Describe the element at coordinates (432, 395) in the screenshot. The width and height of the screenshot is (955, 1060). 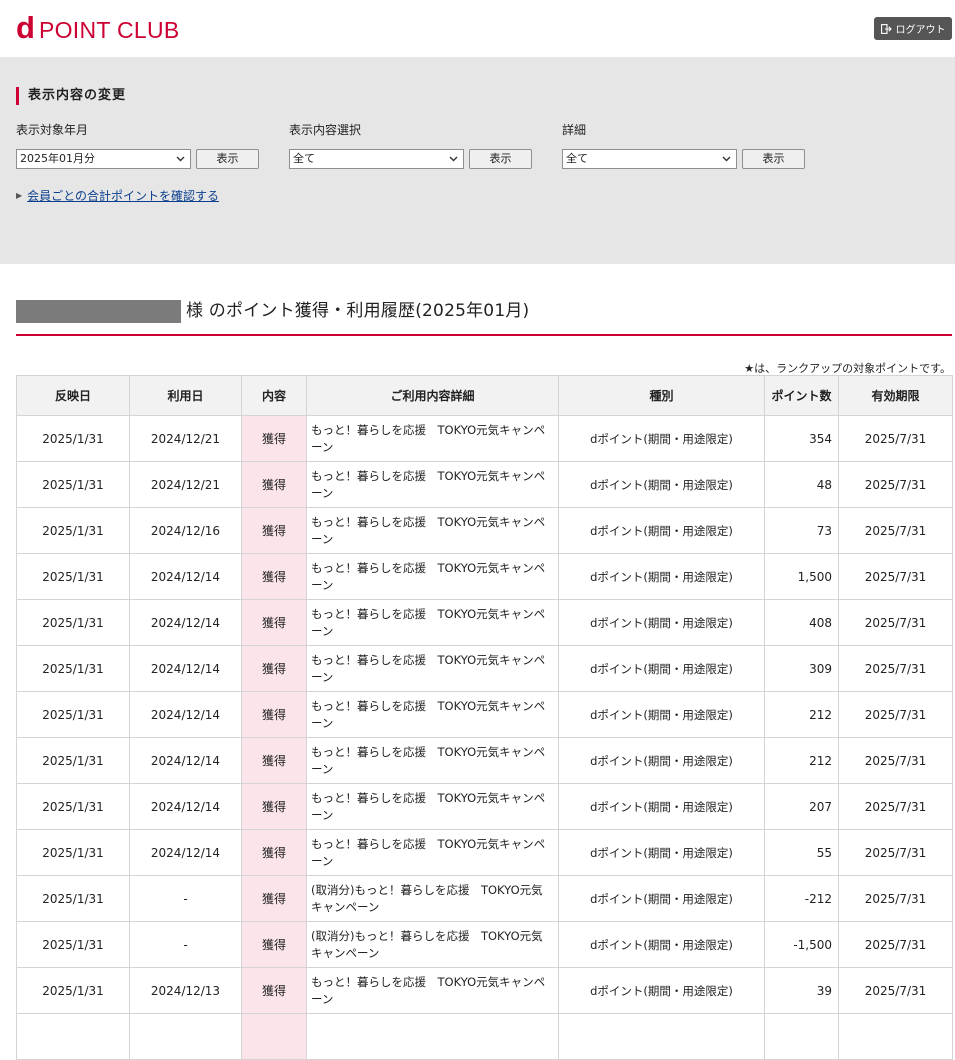
I see `col-detail: ご利用内容詳細` at that location.